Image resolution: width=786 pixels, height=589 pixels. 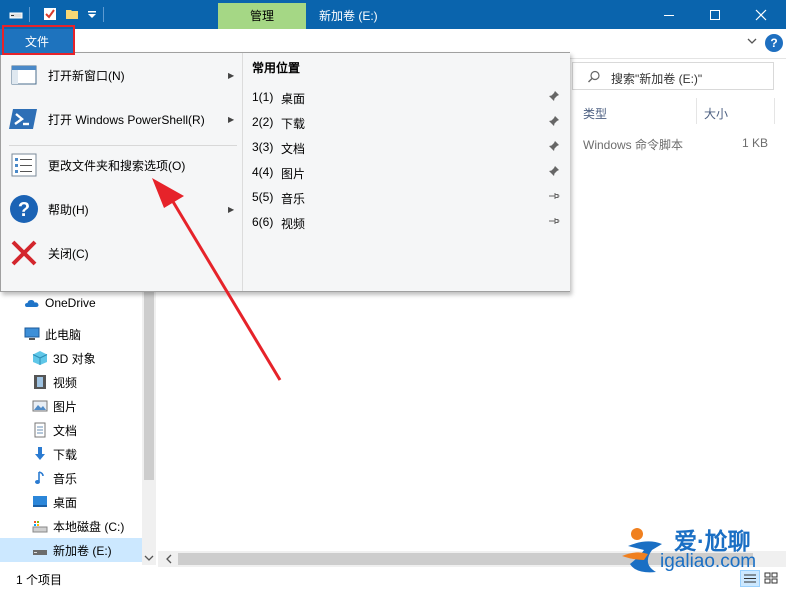 I want to click on search-input: 搜索"新加卷 (E:)", so click(x=673, y=76).